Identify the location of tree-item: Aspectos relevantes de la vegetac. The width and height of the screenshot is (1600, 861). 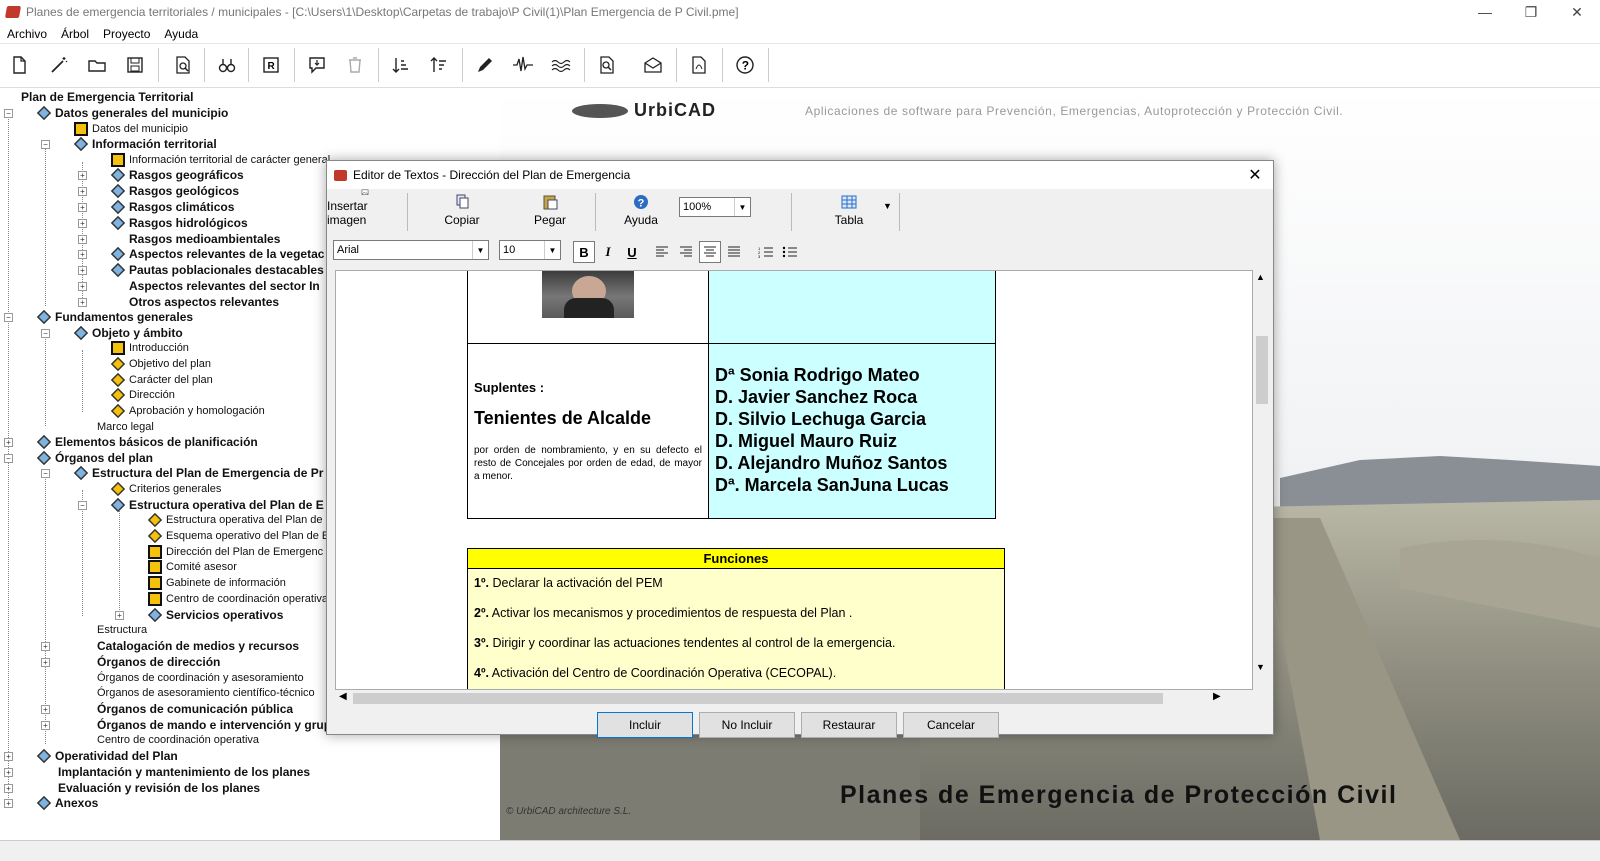
(217, 254).